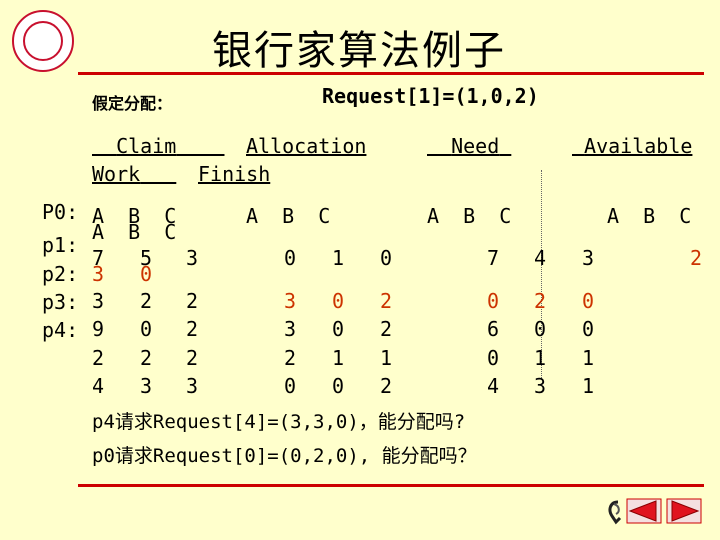  Describe the element at coordinates (132, 103) in the screenshot. I see `subtitle: 假定分配：` at that location.